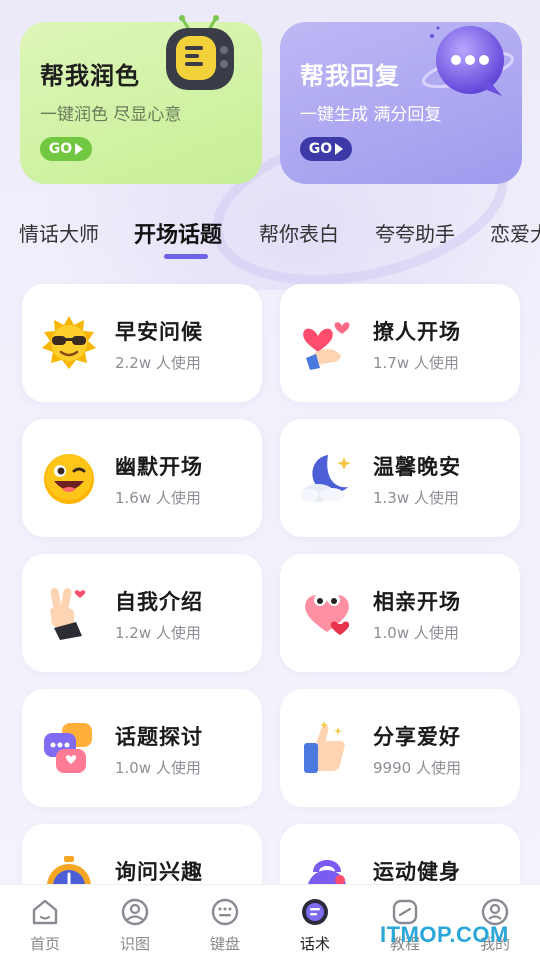 Image resolution: width=540 pixels, height=960 pixels. I want to click on topic-card-discussion: 话题探讨 1.0w 人使用, so click(142, 748).